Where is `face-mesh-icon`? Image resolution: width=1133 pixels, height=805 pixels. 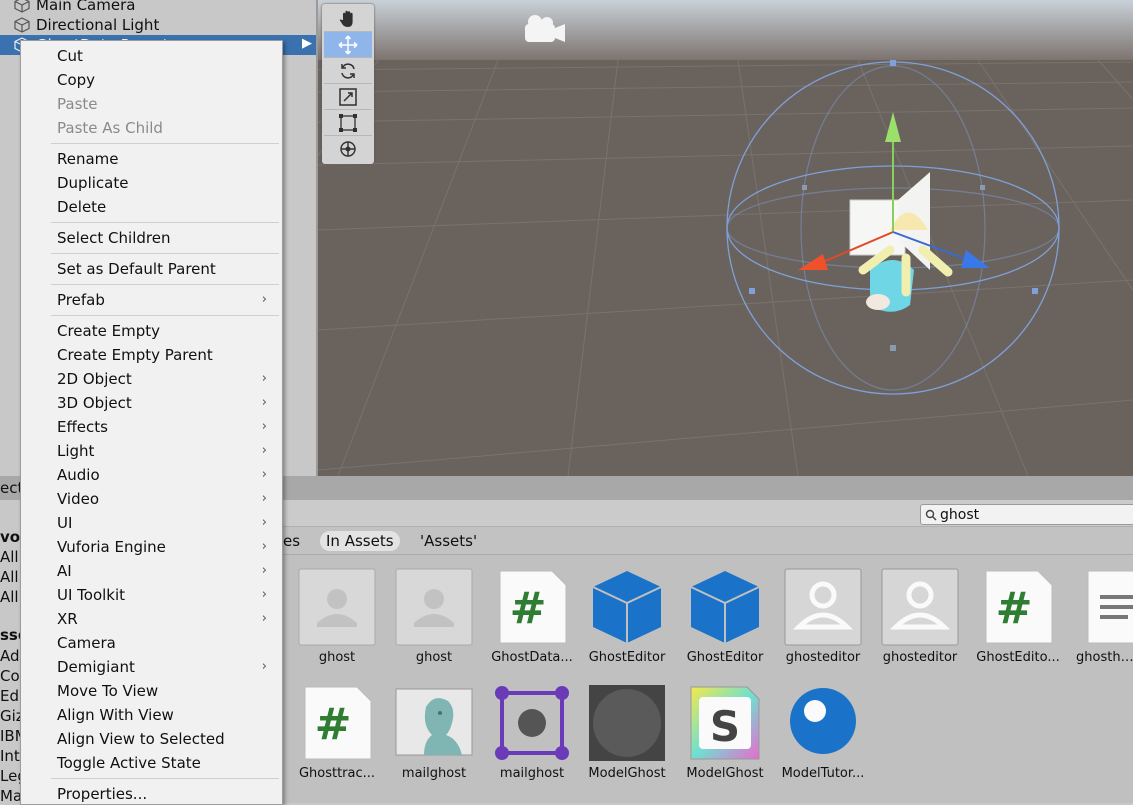 face-mesh-icon is located at coordinates (434, 723).